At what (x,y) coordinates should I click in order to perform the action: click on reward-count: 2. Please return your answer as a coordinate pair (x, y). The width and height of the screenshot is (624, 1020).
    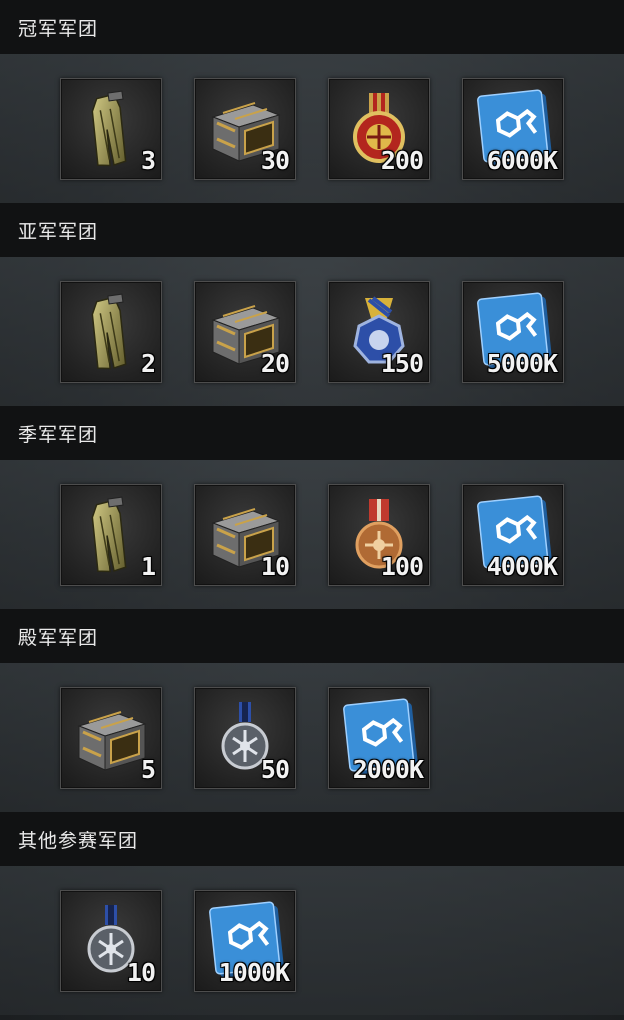
    Looking at the image, I should click on (148, 363).